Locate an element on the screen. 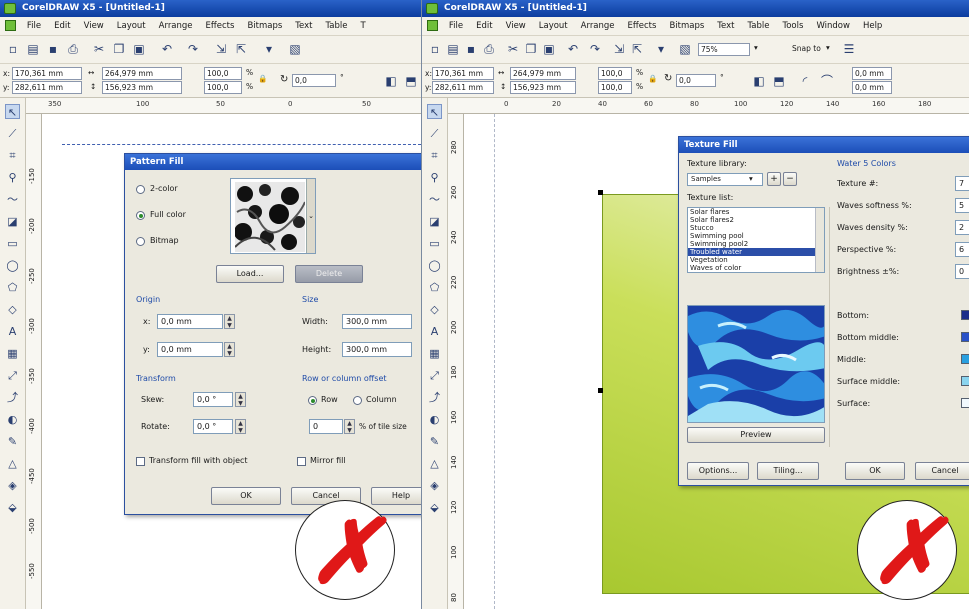  bitmap-radio is located at coordinates (140, 241).